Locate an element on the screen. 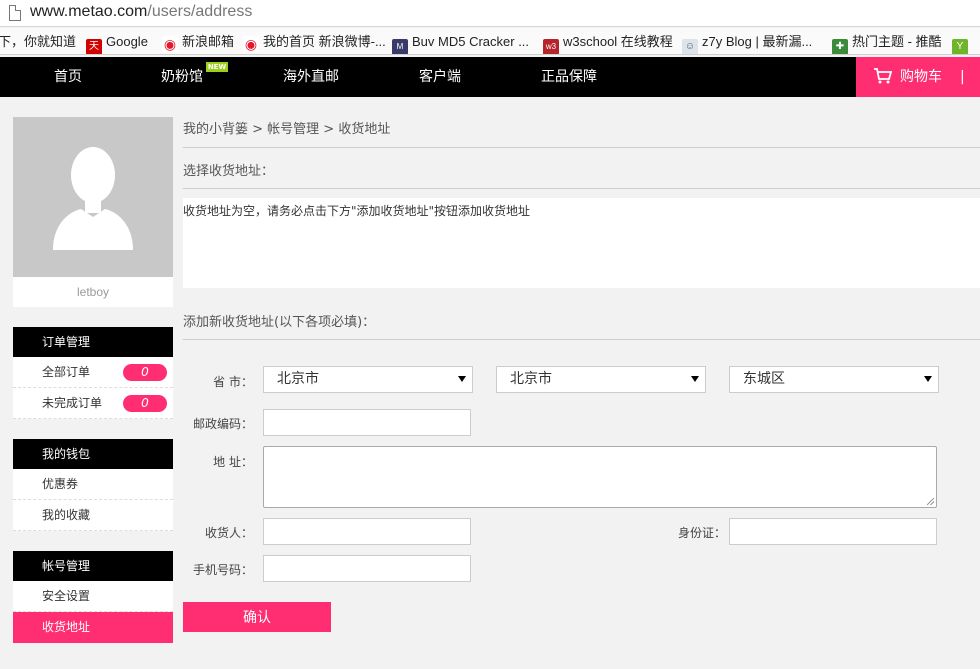 This screenshot has width=980, height=669. section-my-wallet: 我的钱包 is located at coordinates (93, 454).